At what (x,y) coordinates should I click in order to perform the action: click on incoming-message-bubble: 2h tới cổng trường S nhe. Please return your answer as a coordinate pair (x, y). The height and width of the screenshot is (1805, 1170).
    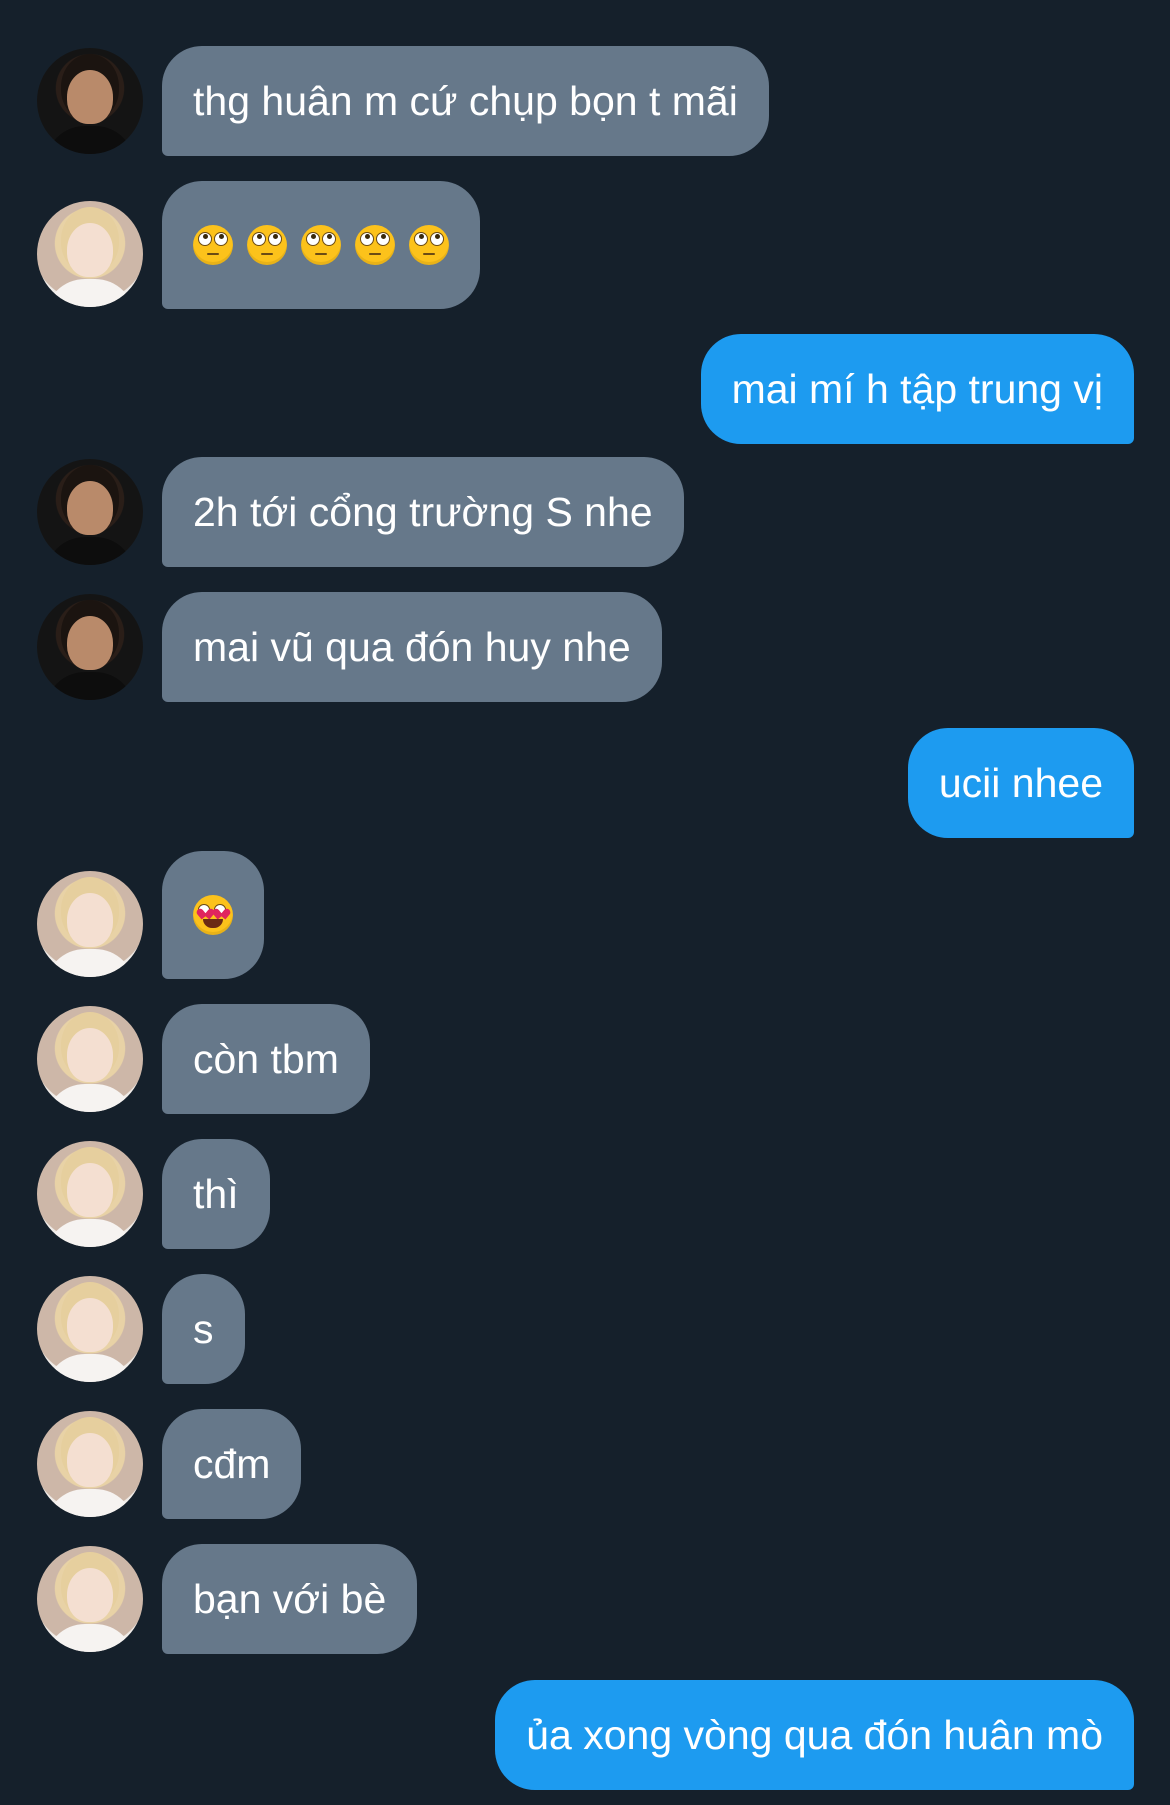
    Looking at the image, I should click on (423, 512).